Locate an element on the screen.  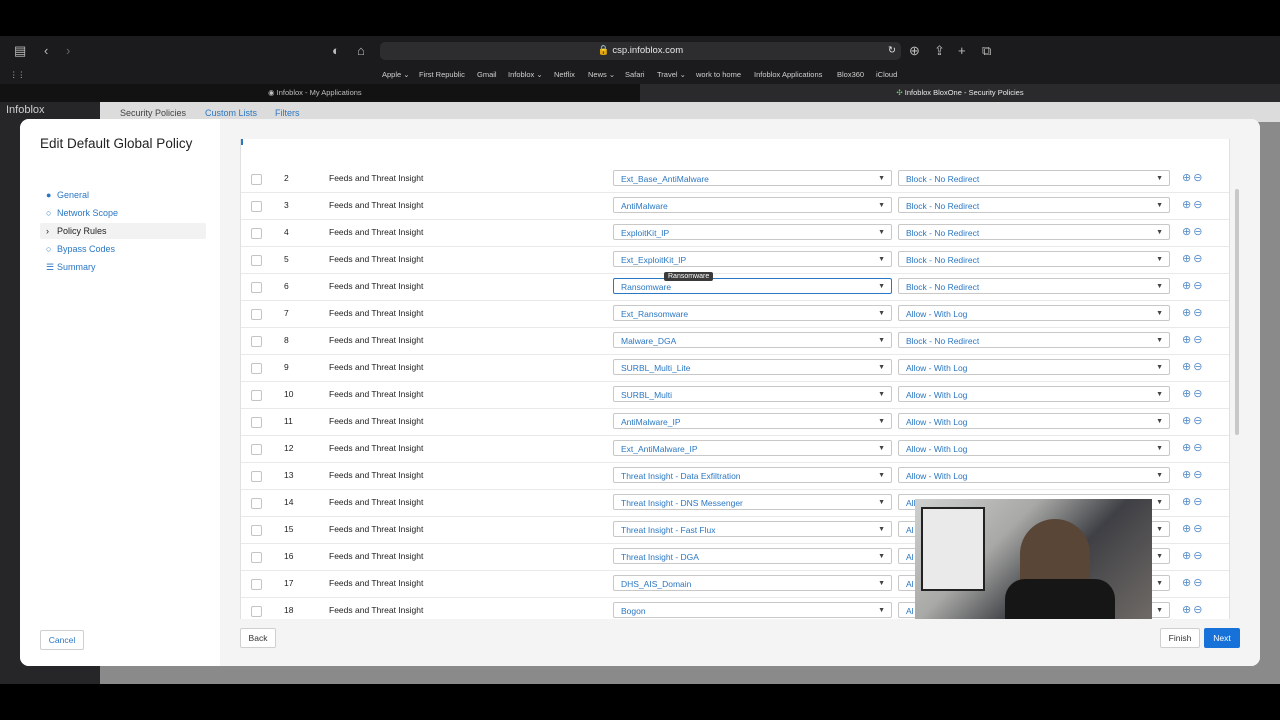
share-icon: ⇪ is located at coordinates (939, 51).